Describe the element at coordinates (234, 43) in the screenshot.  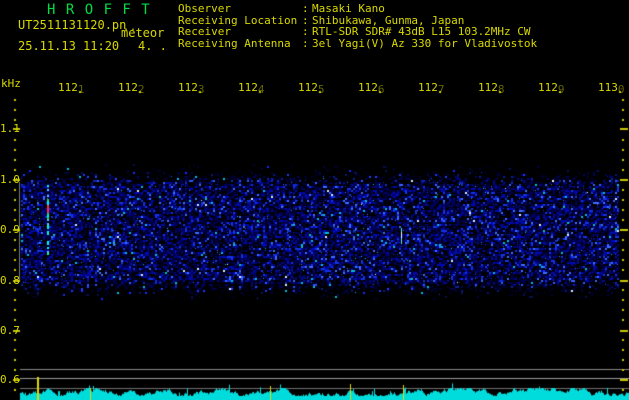
I see `metadata-label: Receiving Antenna` at that location.